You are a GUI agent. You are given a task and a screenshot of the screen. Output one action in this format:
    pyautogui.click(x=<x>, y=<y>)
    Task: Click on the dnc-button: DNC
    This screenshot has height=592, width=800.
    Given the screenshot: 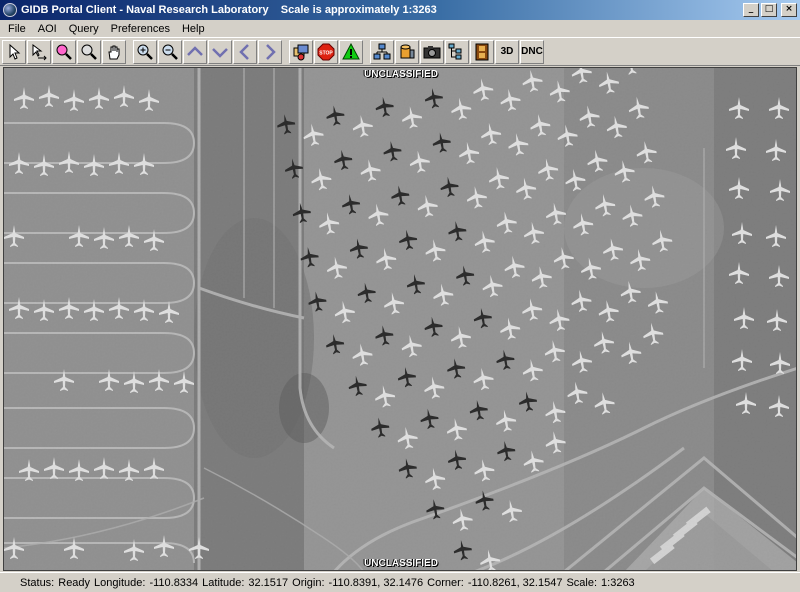 What is the action you would take?
    pyautogui.click(x=532, y=51)
    